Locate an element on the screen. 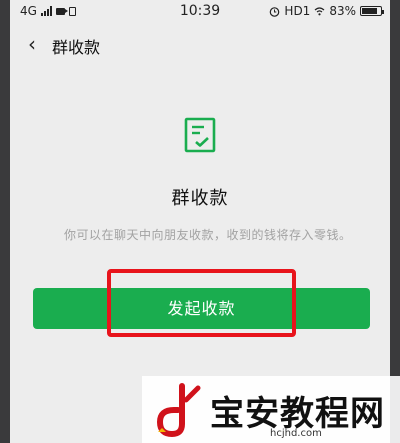 The height and width of the screenshot is (443, 400). page-title: 群收款 is located at coordinates (76, 47).